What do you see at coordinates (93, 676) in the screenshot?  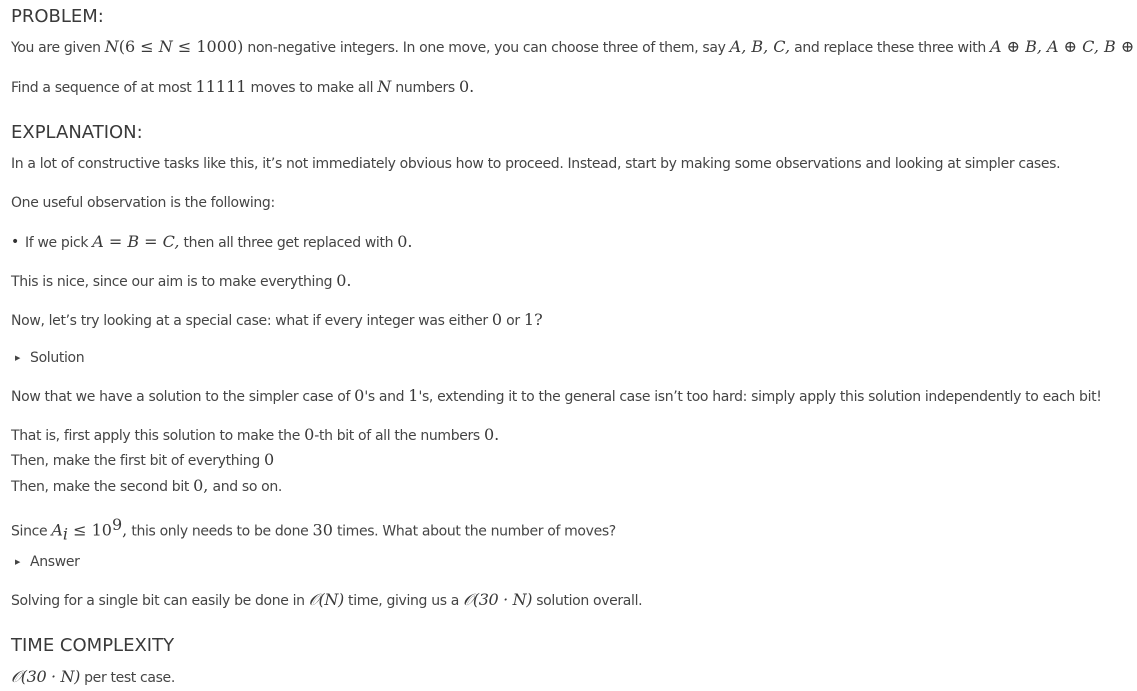 I see `time-complexity-text: 𝒪(30 · N) per test case.` at bounding box center [93, 676].